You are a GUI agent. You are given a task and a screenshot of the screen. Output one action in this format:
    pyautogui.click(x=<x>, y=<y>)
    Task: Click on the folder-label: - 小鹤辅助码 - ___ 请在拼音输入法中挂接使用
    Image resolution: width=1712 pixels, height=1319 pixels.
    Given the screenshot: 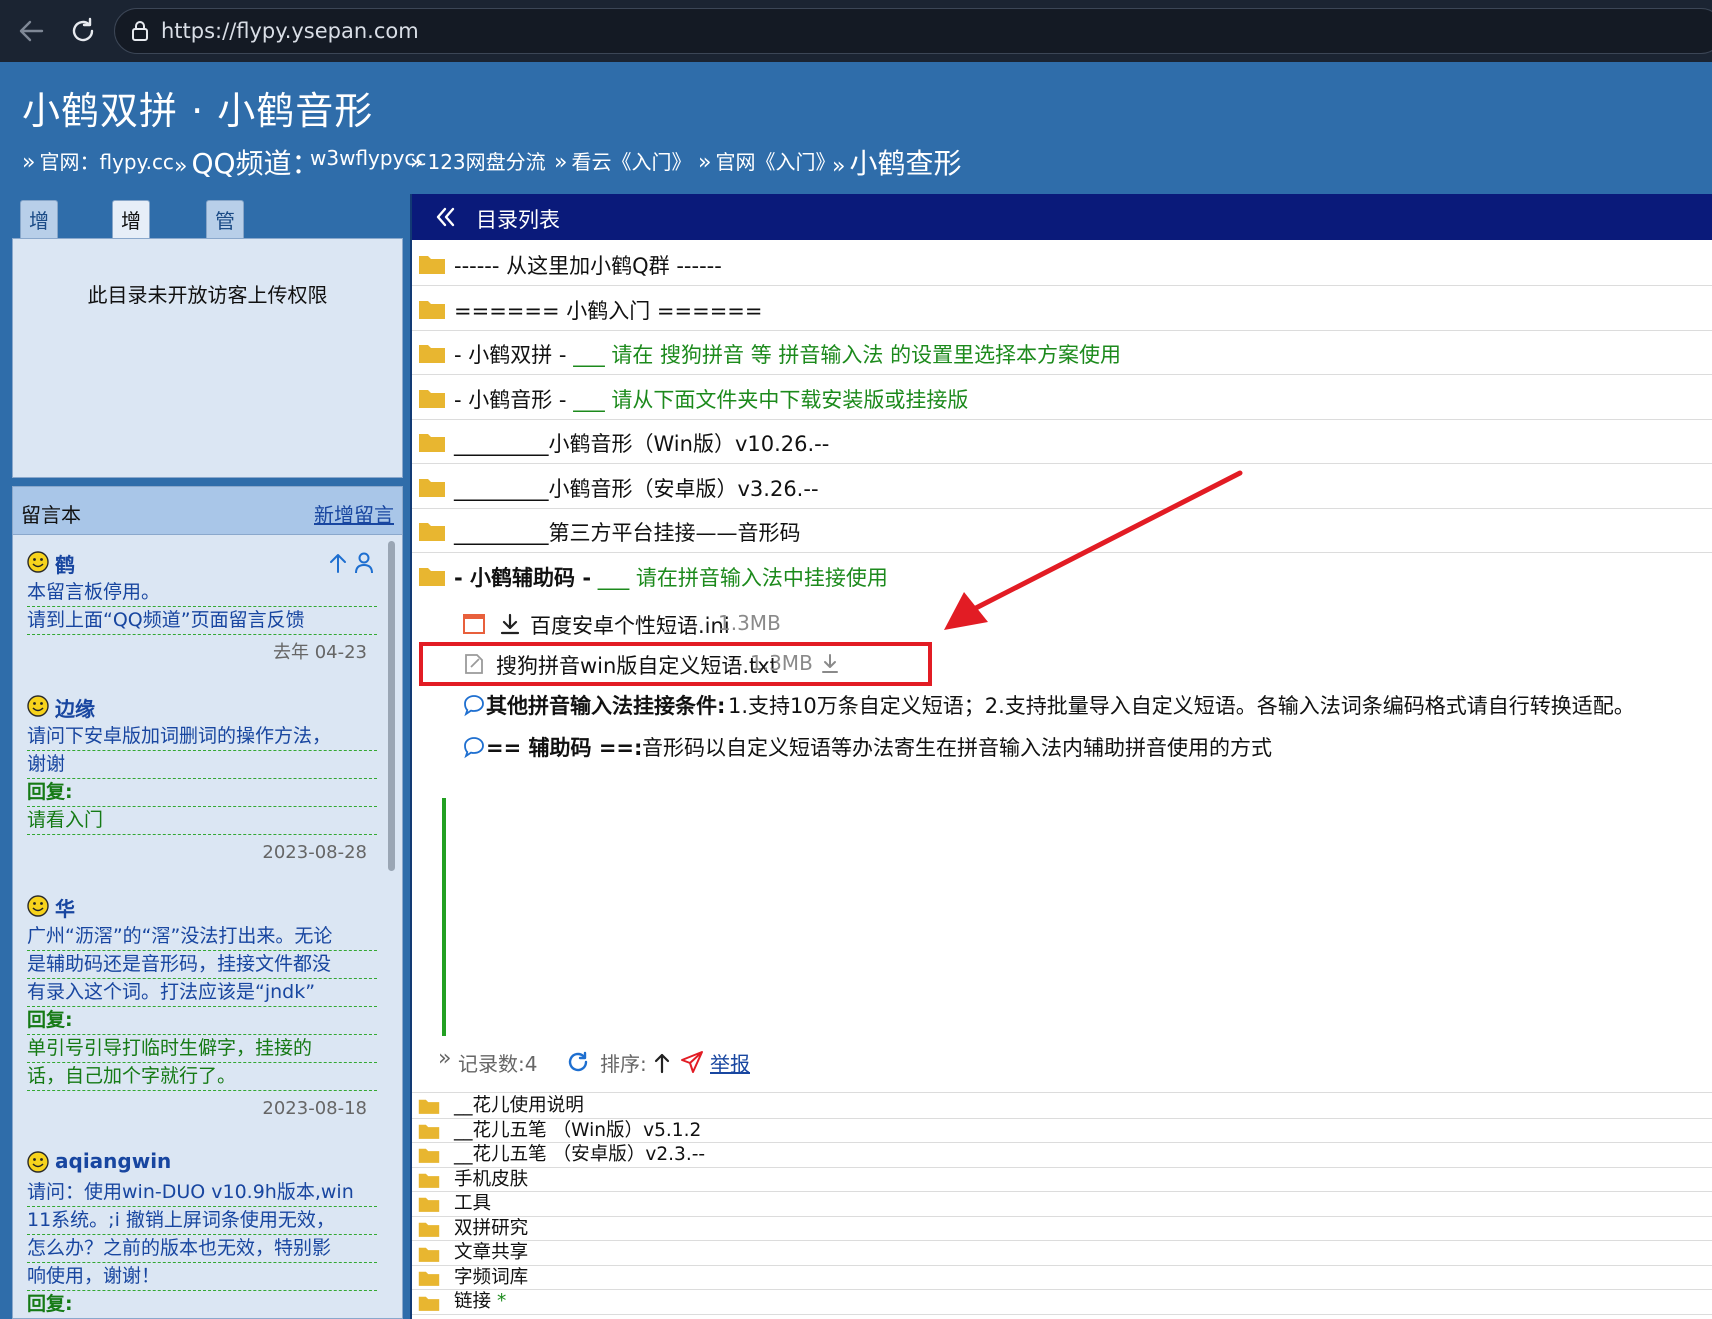 What is the action you would take?
    pyautogui.click(x=671, y=577)
    